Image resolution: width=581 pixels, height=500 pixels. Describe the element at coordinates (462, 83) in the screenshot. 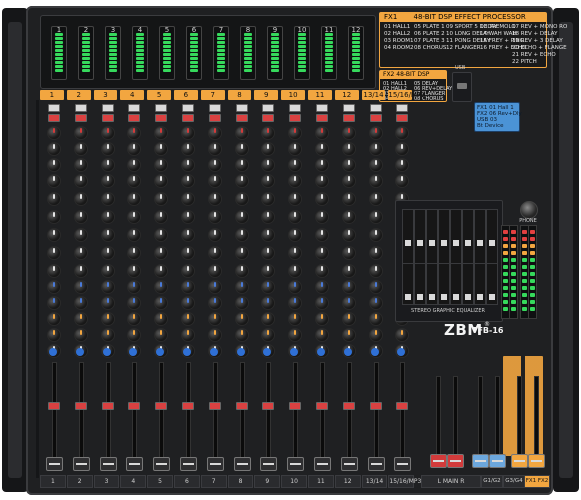

I see `usb-port: USB` at that location.